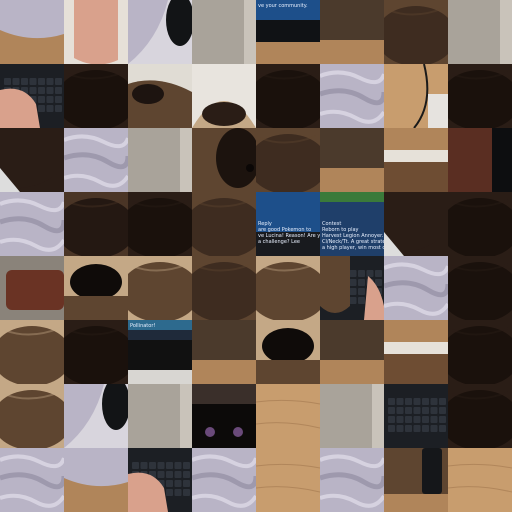 This screenshot has width=512, height=512. Describe the element at coordinates (416, 96) in the screenshot. I see `photo-tile-wood-cable` at that location.